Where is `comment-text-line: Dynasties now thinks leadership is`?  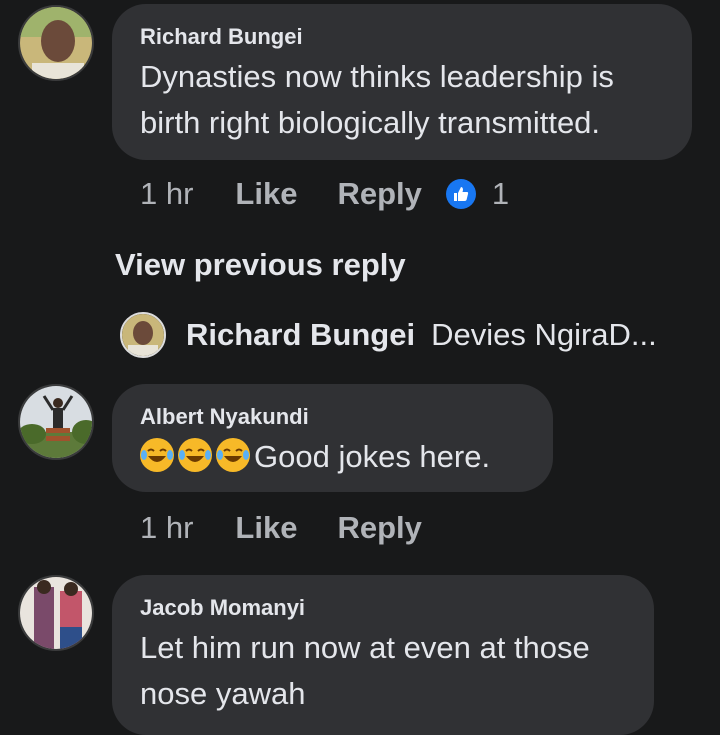
comment-text-line: Dynasties now thinks leadership is is located at coordinates (377, 76).